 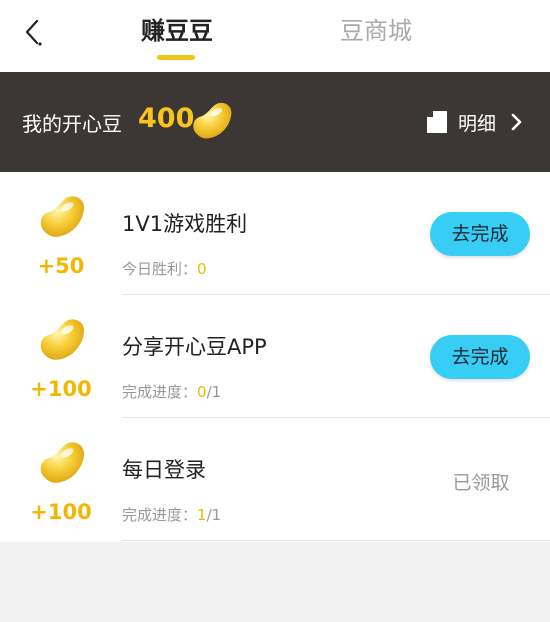 I want to click on balance-amount: 400, so click(x=166, y=118).